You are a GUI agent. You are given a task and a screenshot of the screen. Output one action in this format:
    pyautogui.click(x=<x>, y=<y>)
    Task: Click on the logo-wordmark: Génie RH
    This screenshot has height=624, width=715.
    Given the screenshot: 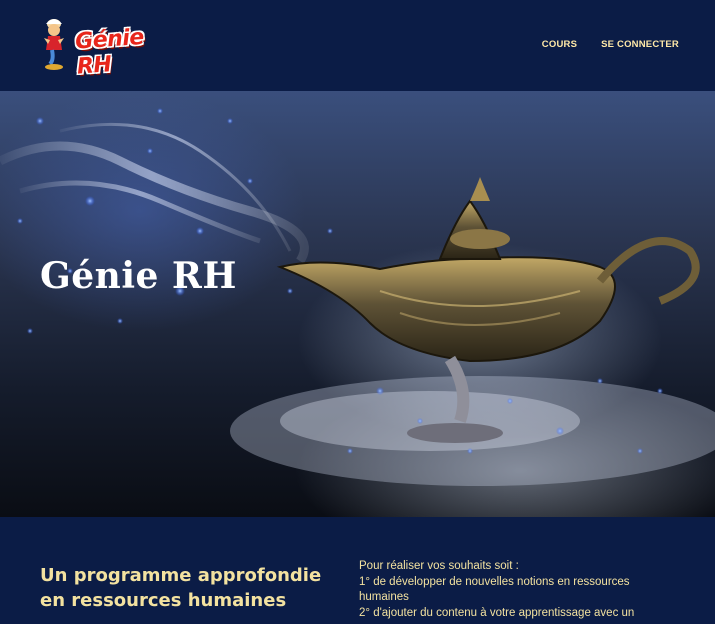 What is the action you would take?
    pyautogui.click(x=109, y=52)
    